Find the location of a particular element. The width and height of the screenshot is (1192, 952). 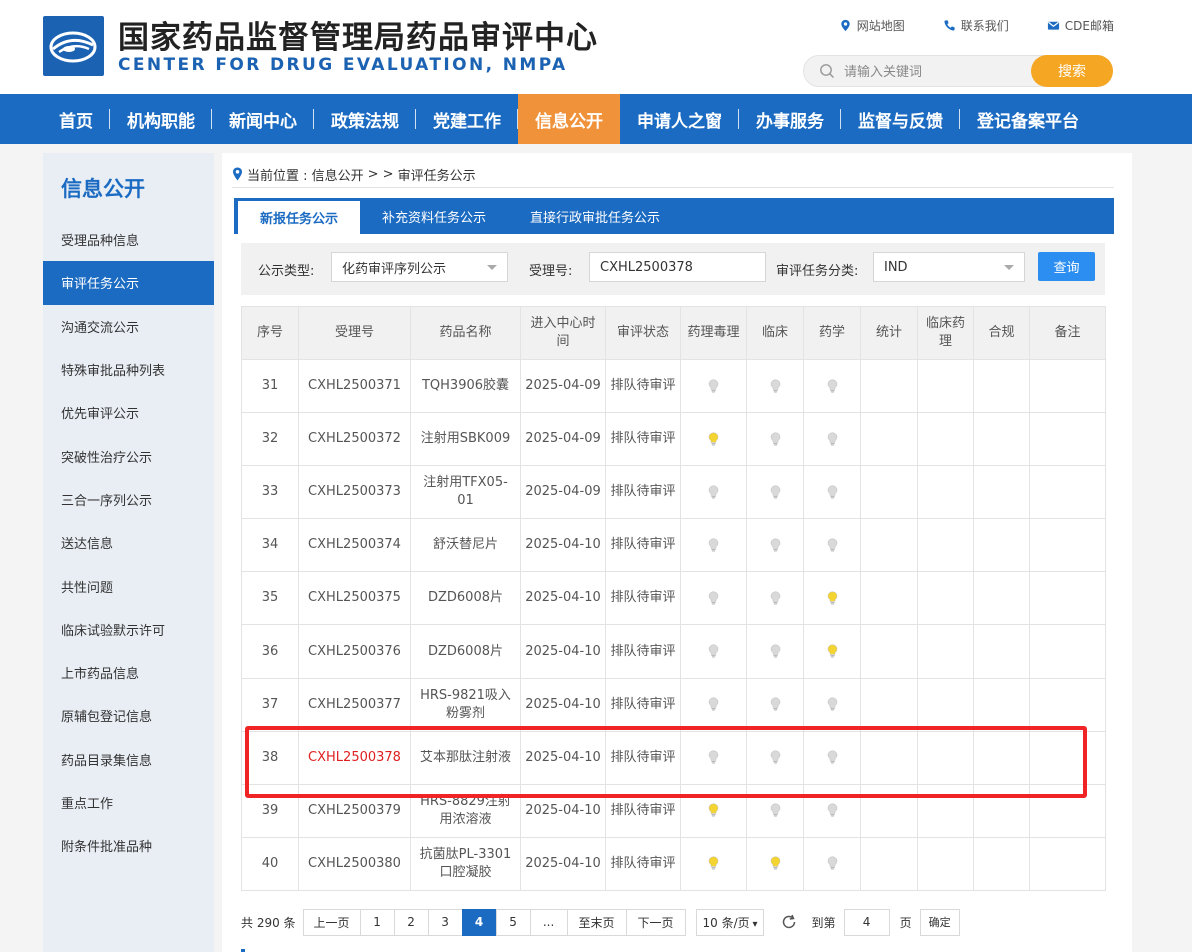

sidebar-item-special-approval: 特殊审批品种列表 is located at coordinates (128, 369).